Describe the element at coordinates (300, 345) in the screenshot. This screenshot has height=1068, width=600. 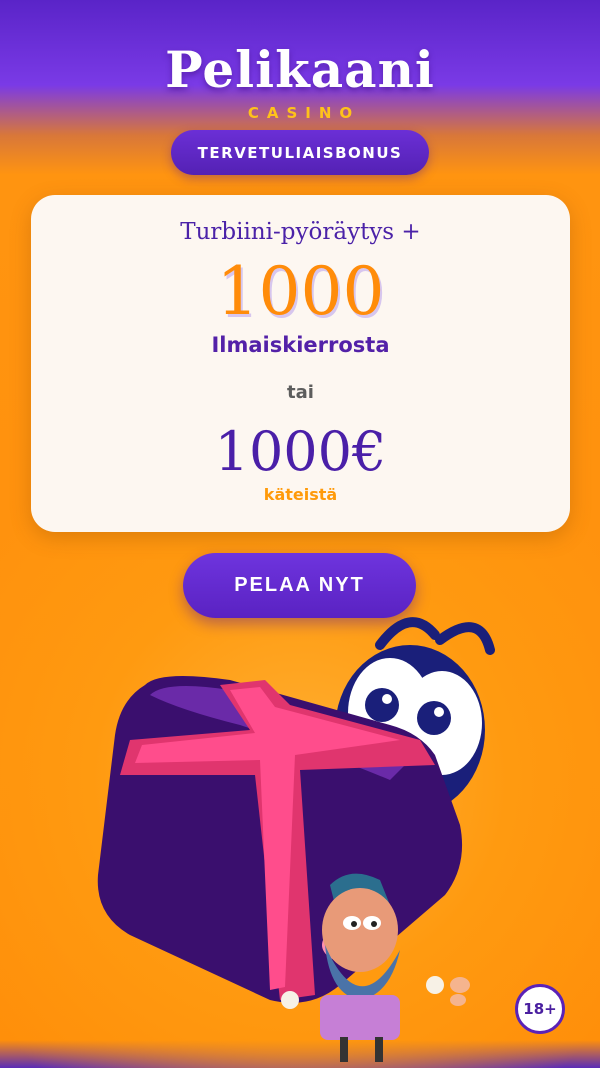
I see `free-spins-label: Ilmaiskierrosta` at that location.